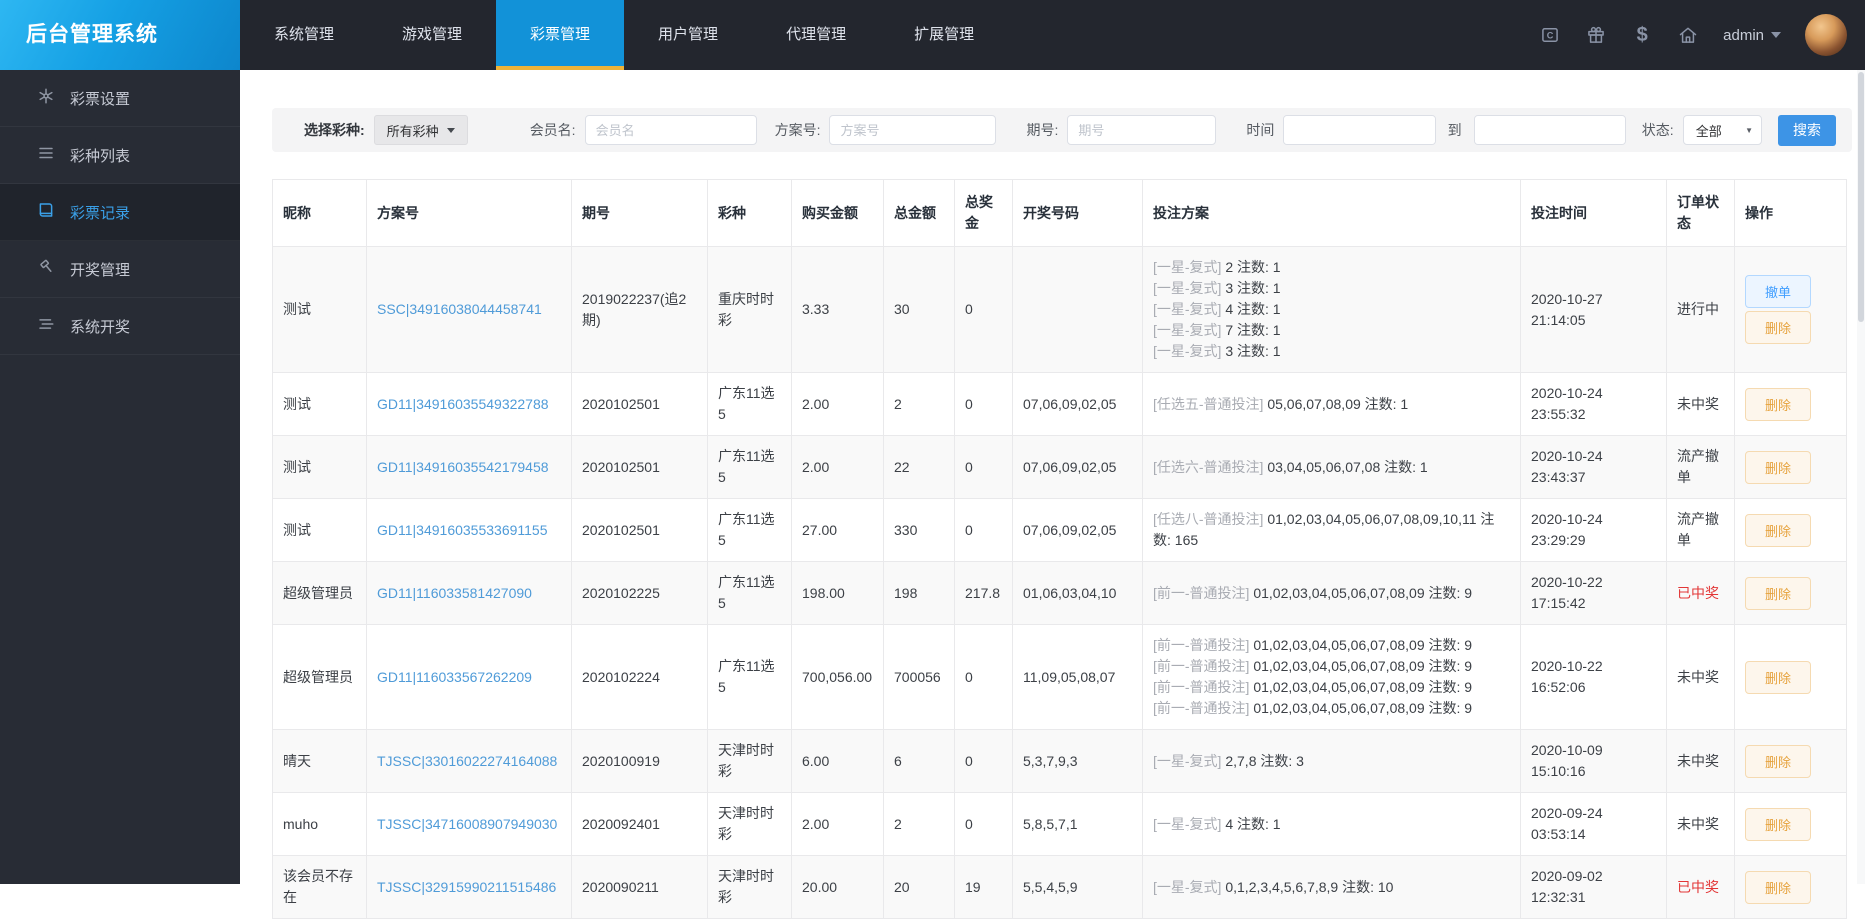 This screenshot has height=919, width=1865. Describe the element at coordinates (984, 887) in the screenshot. I see `total-prize-cell: 19` at that location.